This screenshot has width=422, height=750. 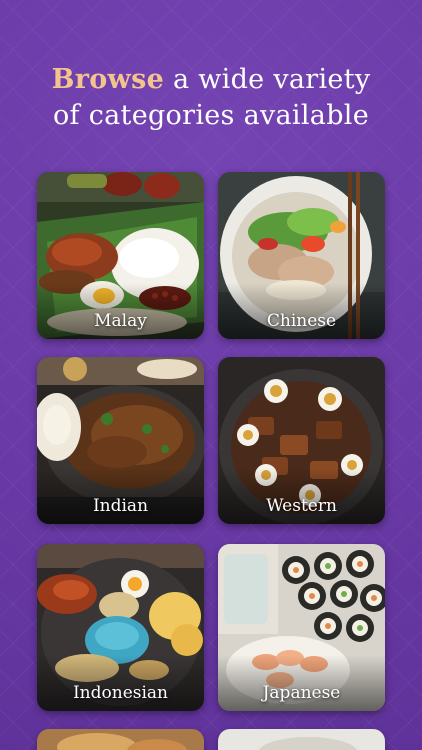 I want to click on category-label: Indonesian, so click(x=120, y=693).